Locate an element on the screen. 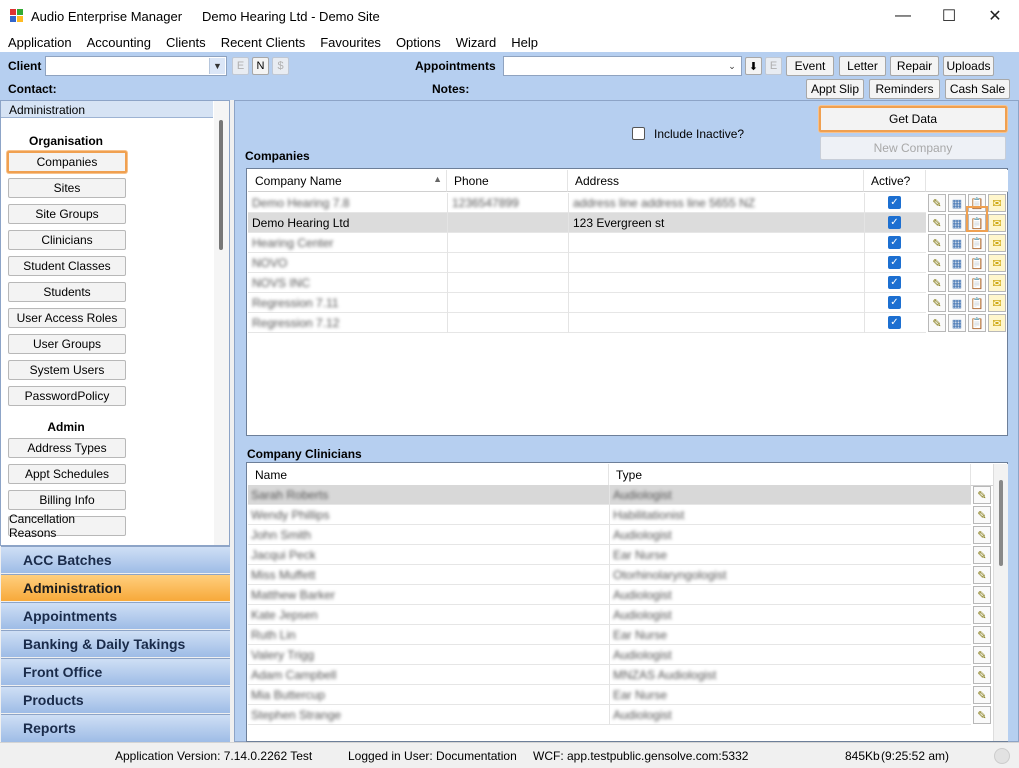 The width and height of the screenshot is (1019, 768). nav-system-users-button: System Users is located at coordinates (67, 370).